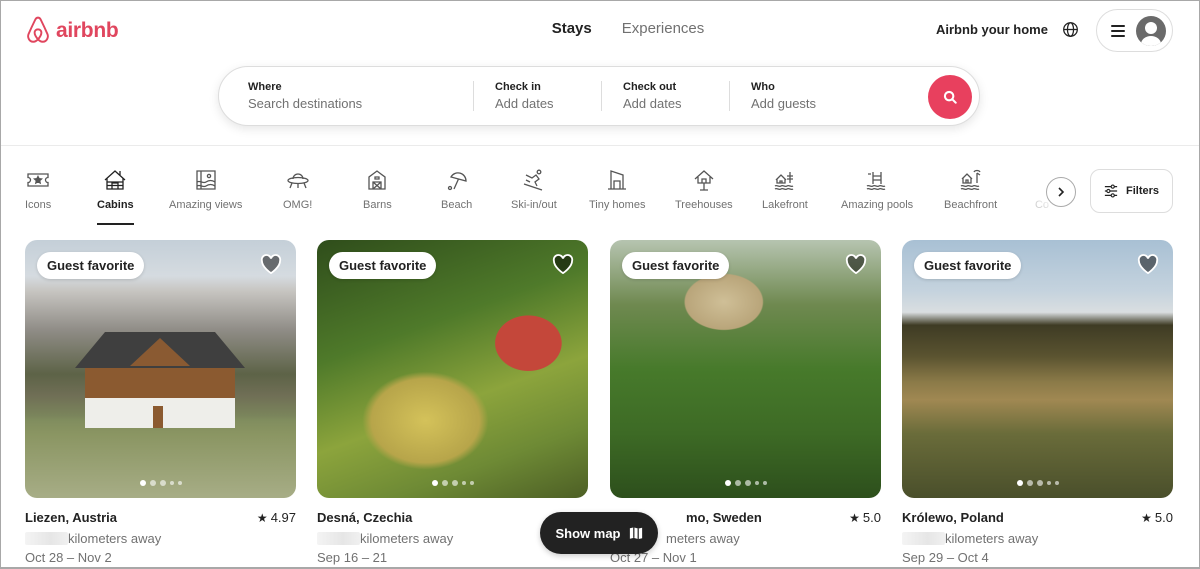 The width and height of the screenshot is (1200, 569). Describe the element at coordinates (68, 557) in the screenshot. I see `listing-dates: Oct 28 – Nov 2` at that location.